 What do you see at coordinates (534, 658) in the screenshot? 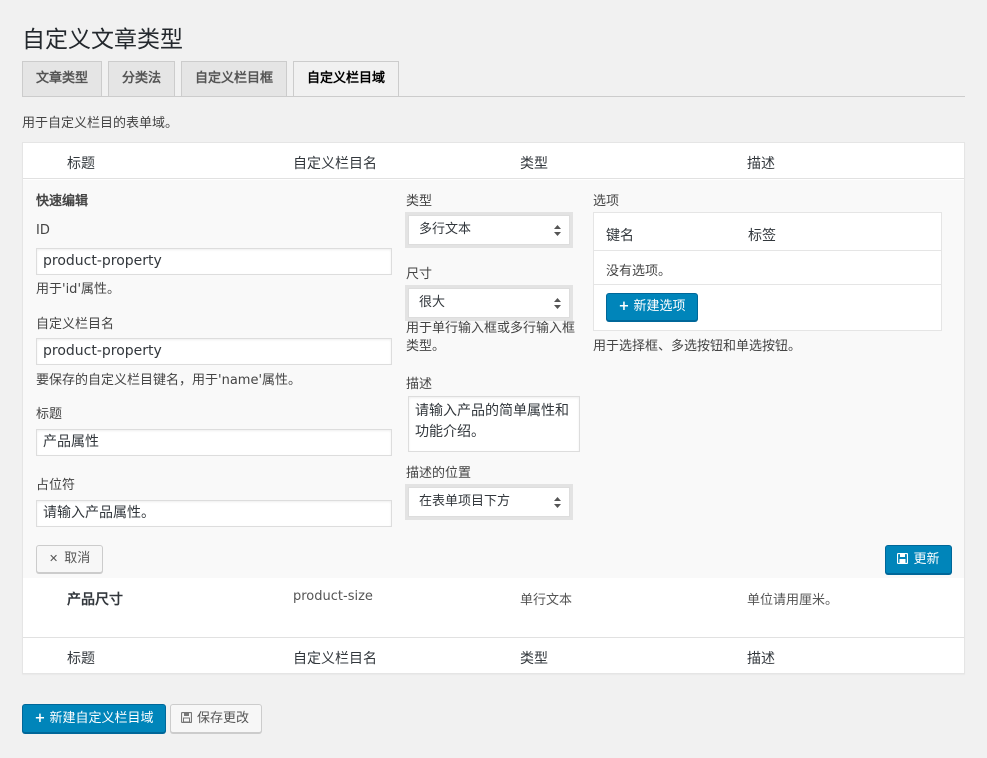
I see `footer-column-type: 类型` at bounding box center [534, 658].